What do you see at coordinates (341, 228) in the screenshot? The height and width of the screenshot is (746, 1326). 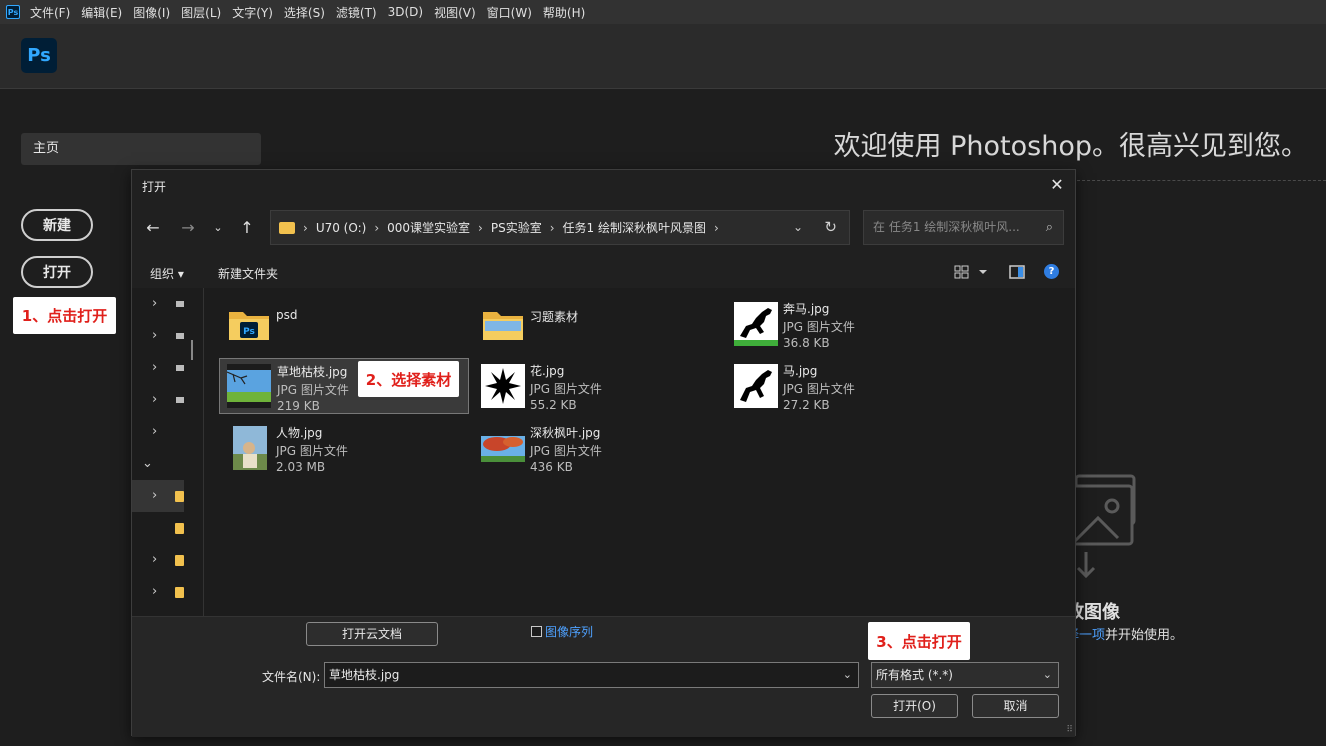 I see `breadcrumb-drive: U70 (O:)` at bounding box center [341, 228].